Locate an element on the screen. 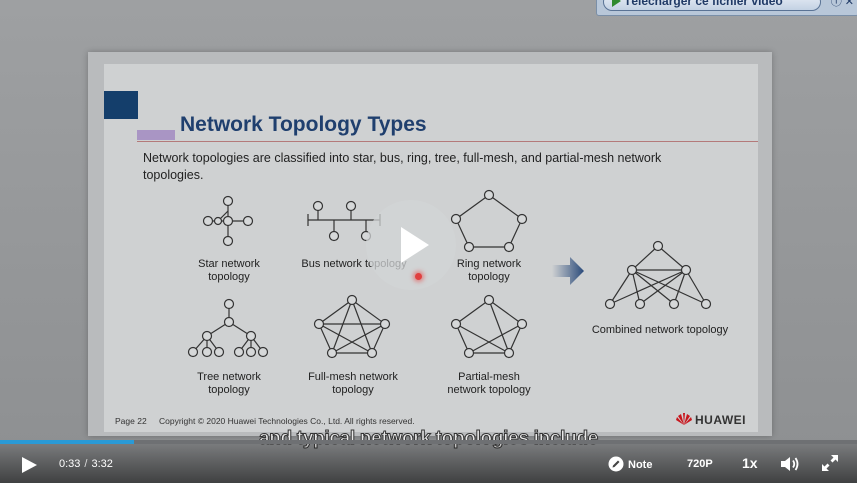 This screenshot has width=857, height=483. info-close-icons: ⓘ ✕ is located at coordinates (842, 4).